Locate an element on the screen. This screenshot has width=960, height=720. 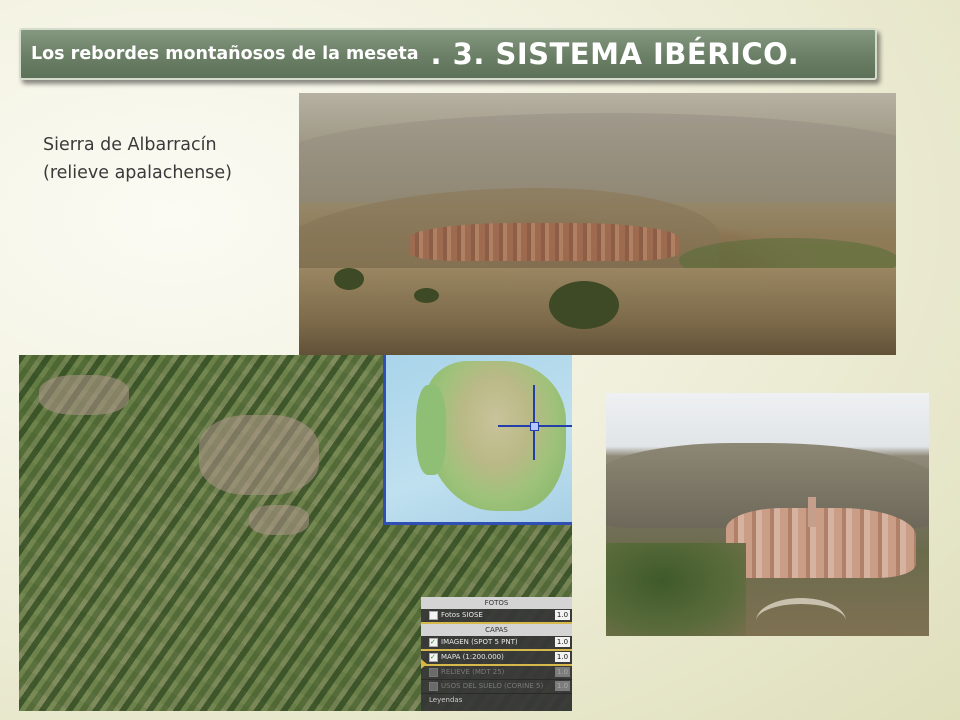
church-tower is located at coordinates (812, 512).